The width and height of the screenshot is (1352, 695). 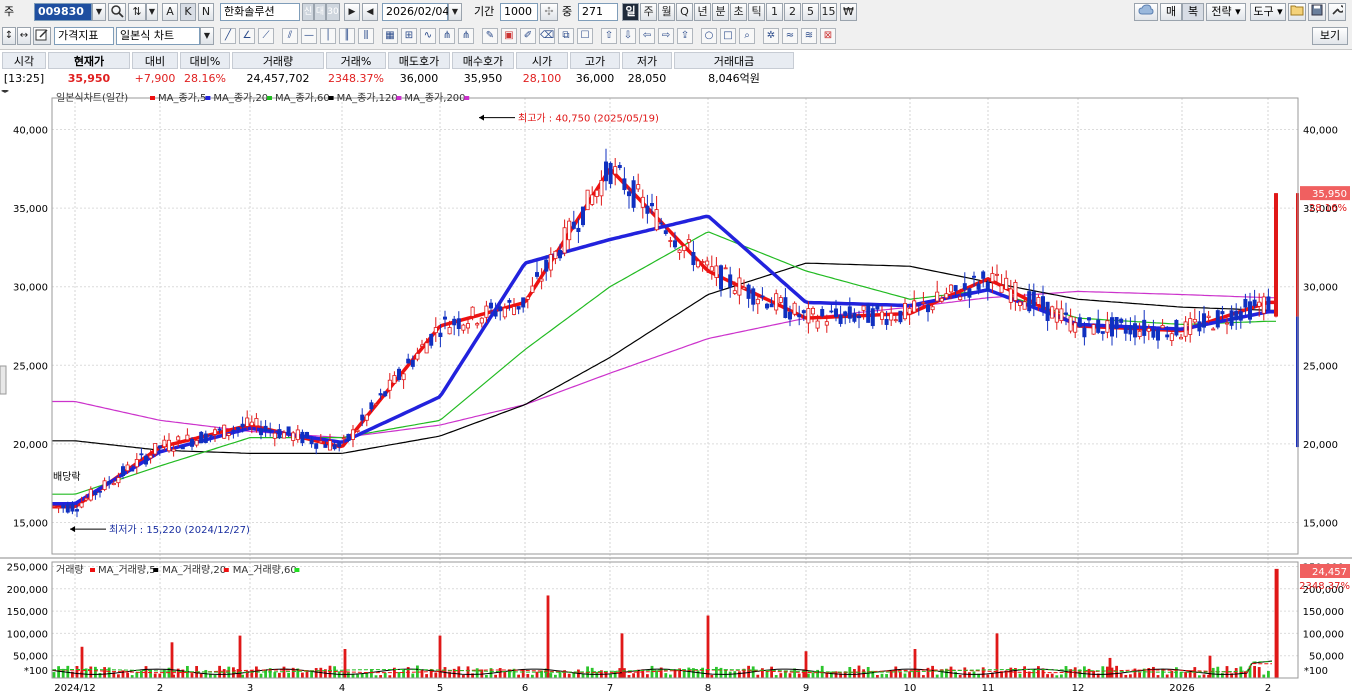 What do you see at coordinates (809, 36) in the screenshot?
I see `wave-2-icon: ≋` at bounding box center [809, 36].